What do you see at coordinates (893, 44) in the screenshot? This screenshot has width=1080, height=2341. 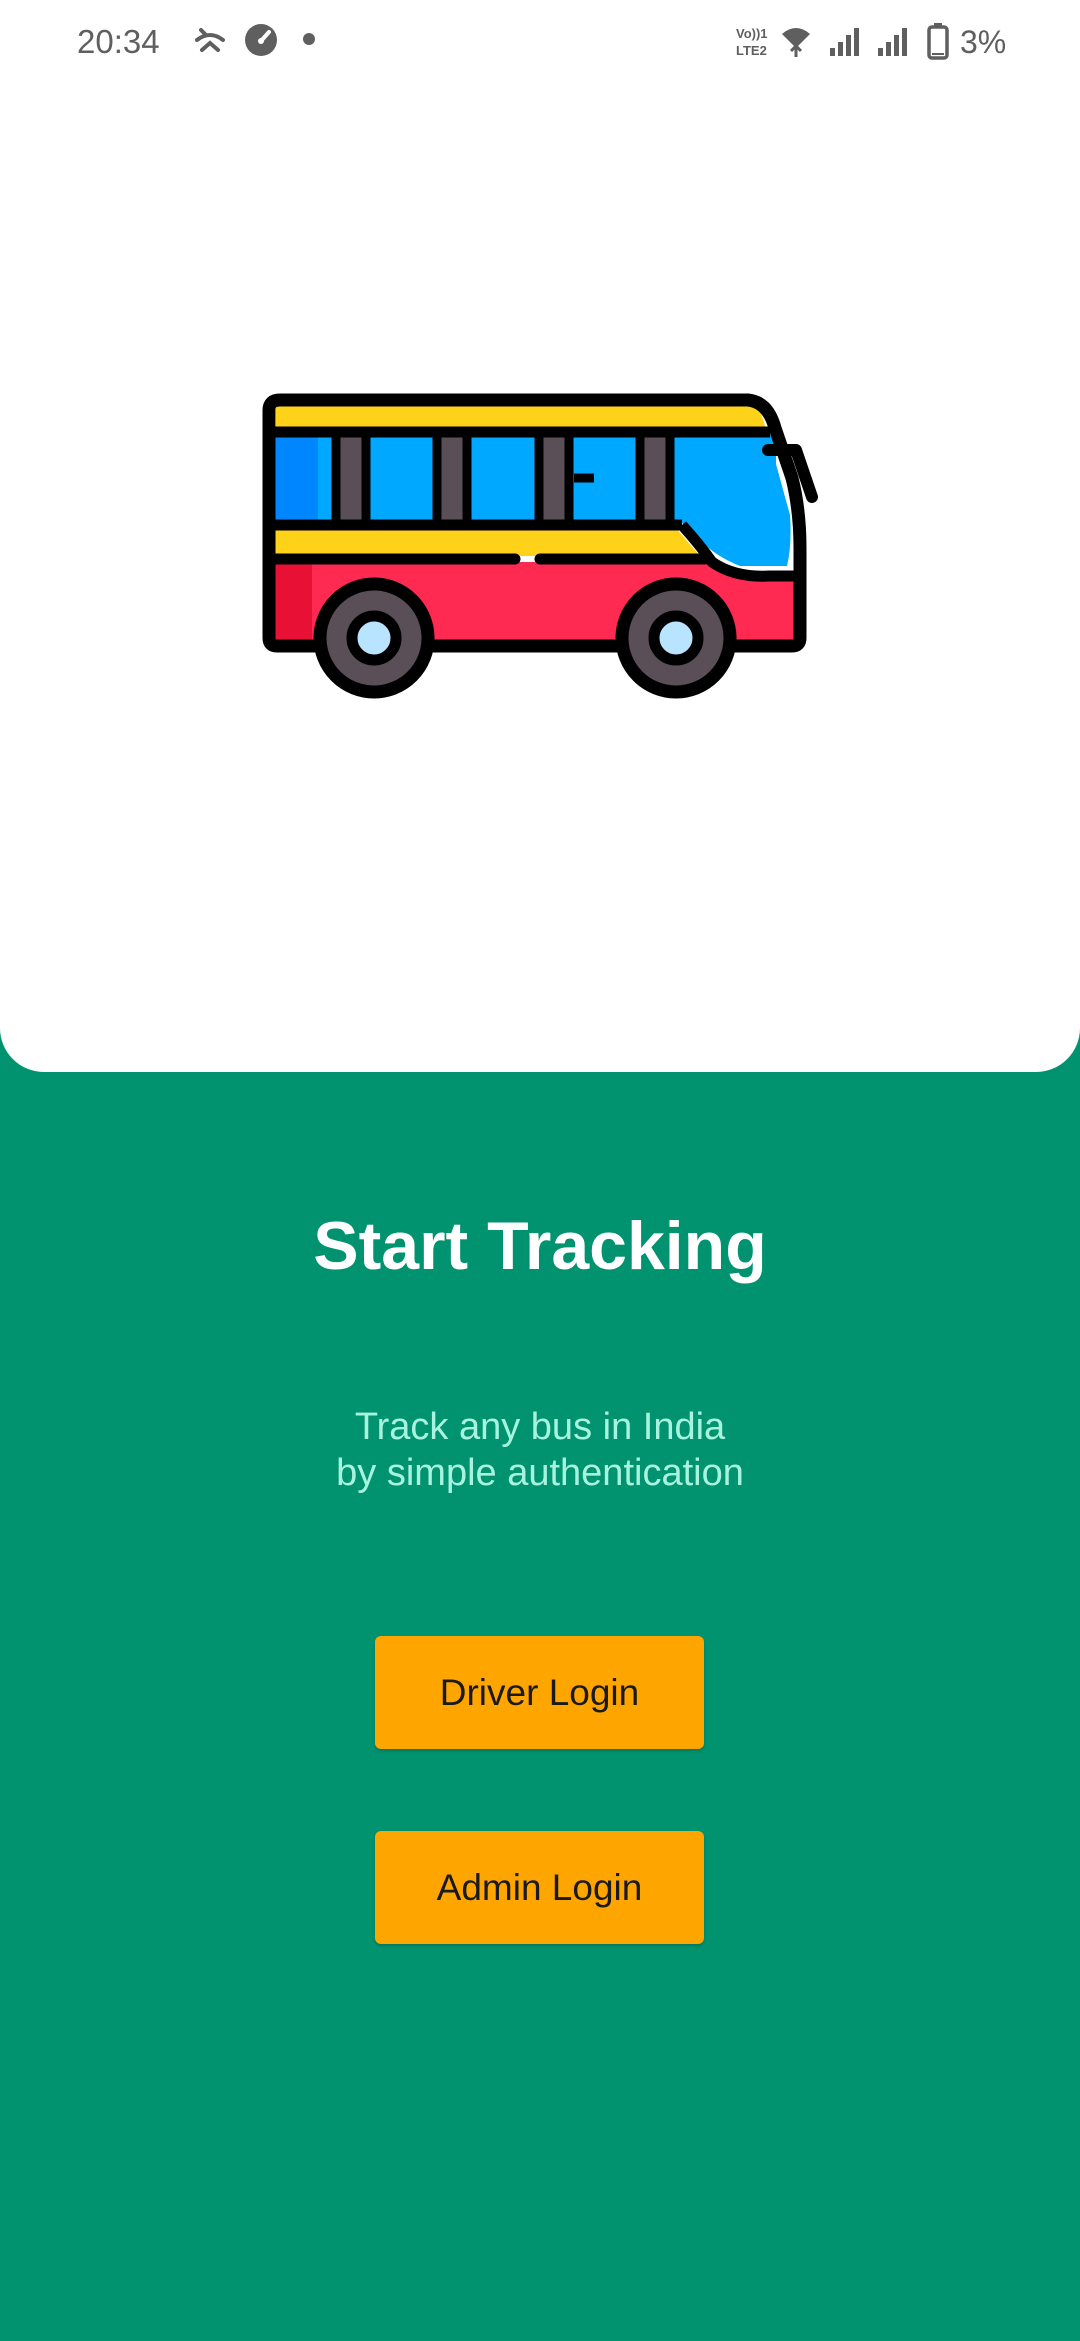 I see `signal-sim2-icon` at bounding box center [893, 44].